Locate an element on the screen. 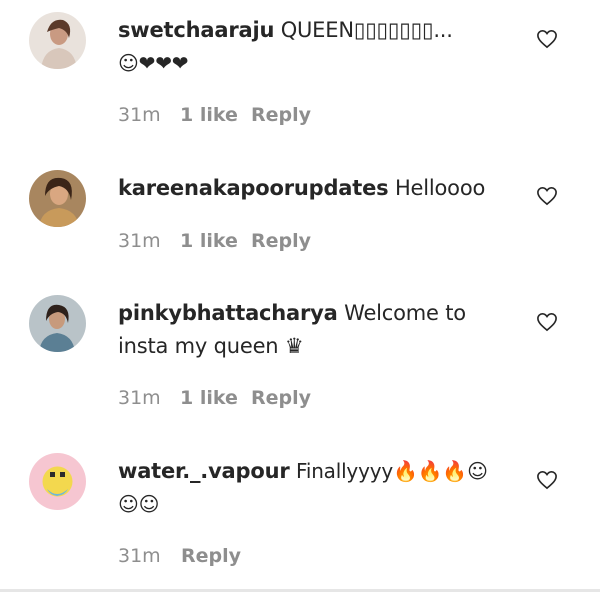 The width and height of the screenshot is (600, 592). comment-body: water._.vapour Finallyyyy🔥🔥🔥☺ ☺☺ is located at coordinates (323, 488).